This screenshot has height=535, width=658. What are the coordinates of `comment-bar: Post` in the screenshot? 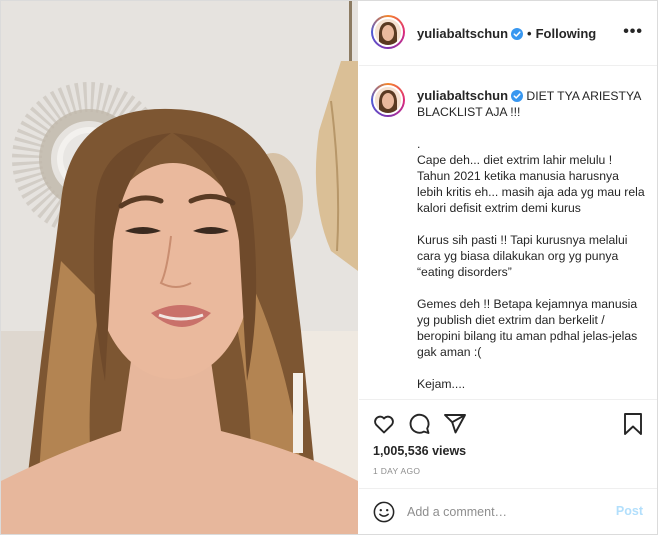 It's located at (508, 511).